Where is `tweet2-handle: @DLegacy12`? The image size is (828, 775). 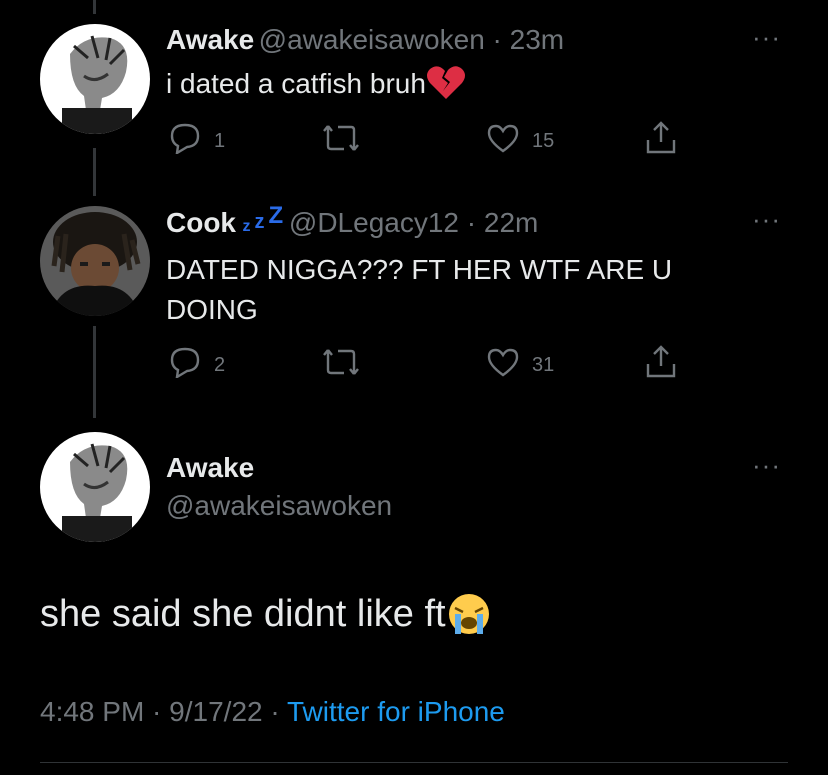 tweet2-handle: @DLegacy12 is located at coordinates (374, 222).